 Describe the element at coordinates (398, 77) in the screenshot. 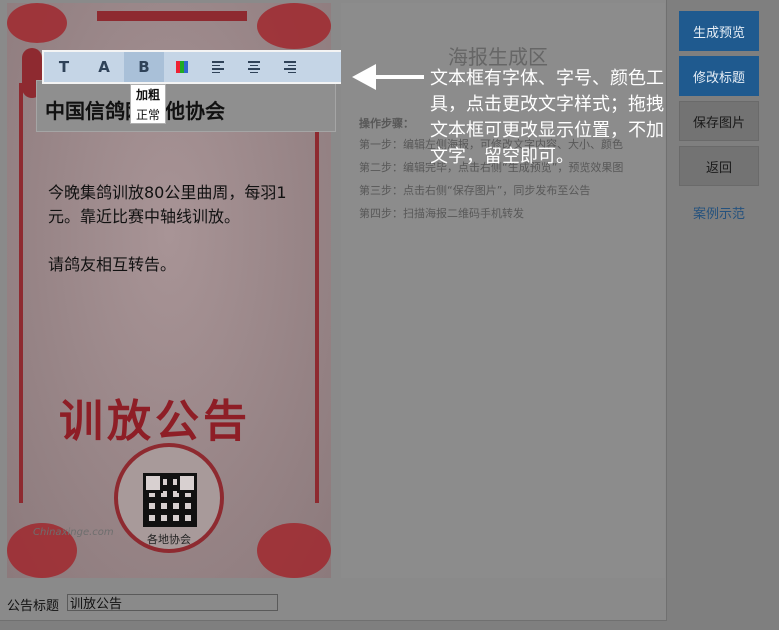

I see `arrow-shaft` at that location.